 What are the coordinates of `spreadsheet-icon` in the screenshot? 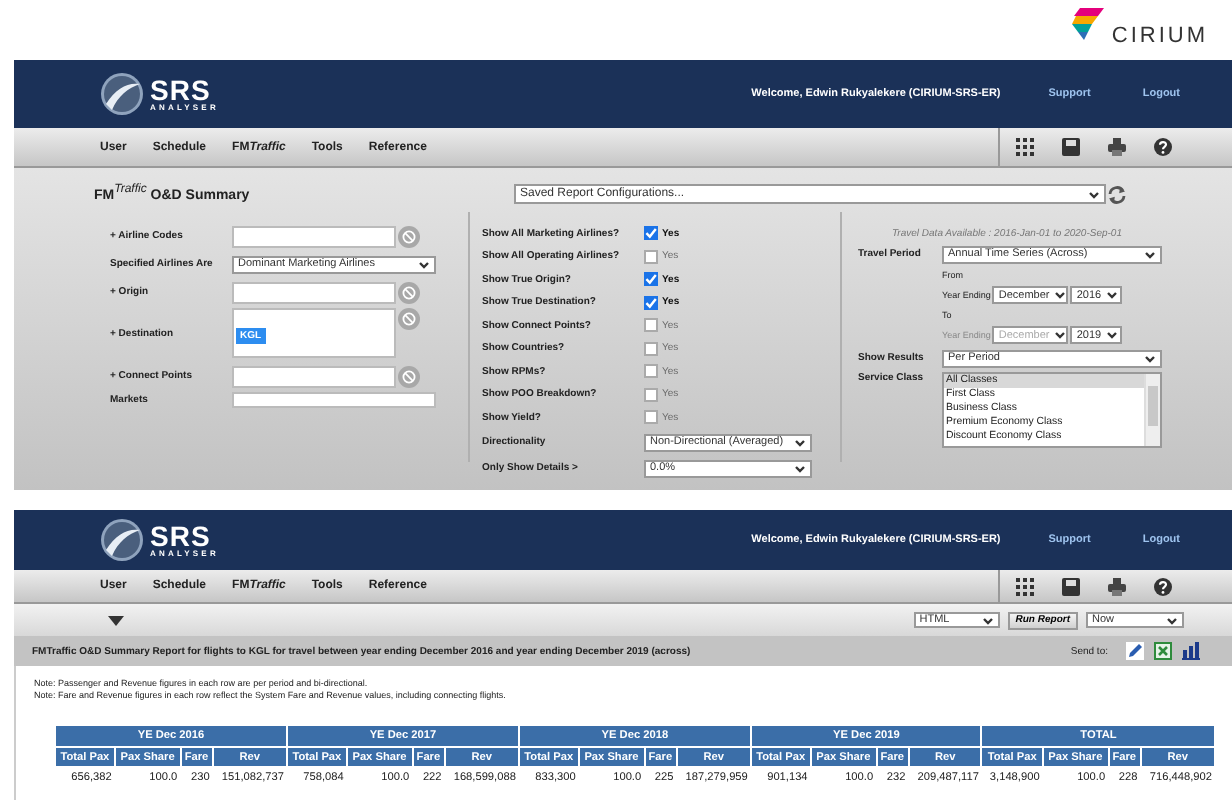 It's located at (1163, 651).